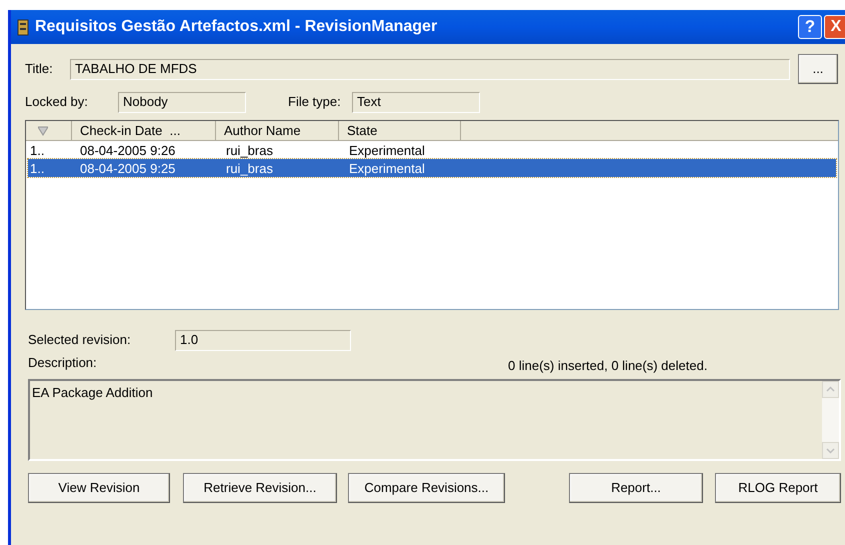  I want to click on scroll-down-icon, so click(830, 450).